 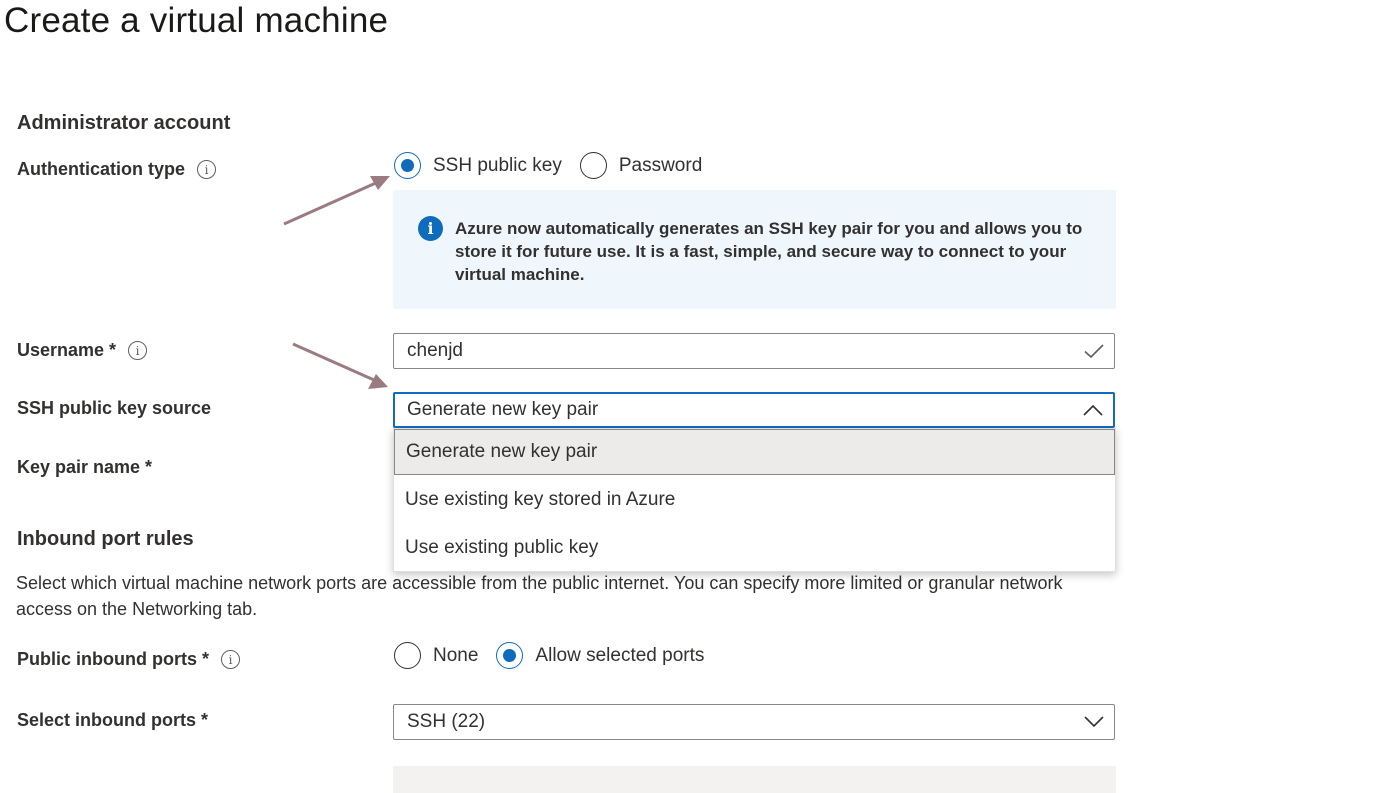 I want to click on public-ports-radio-group: None Allow selected ports, so click(x=558, y=655).